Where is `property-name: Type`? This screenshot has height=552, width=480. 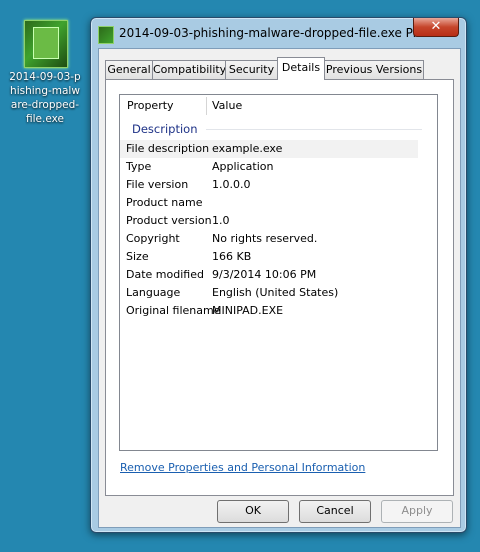 property-name: Type is located at coordinates (139, 166).